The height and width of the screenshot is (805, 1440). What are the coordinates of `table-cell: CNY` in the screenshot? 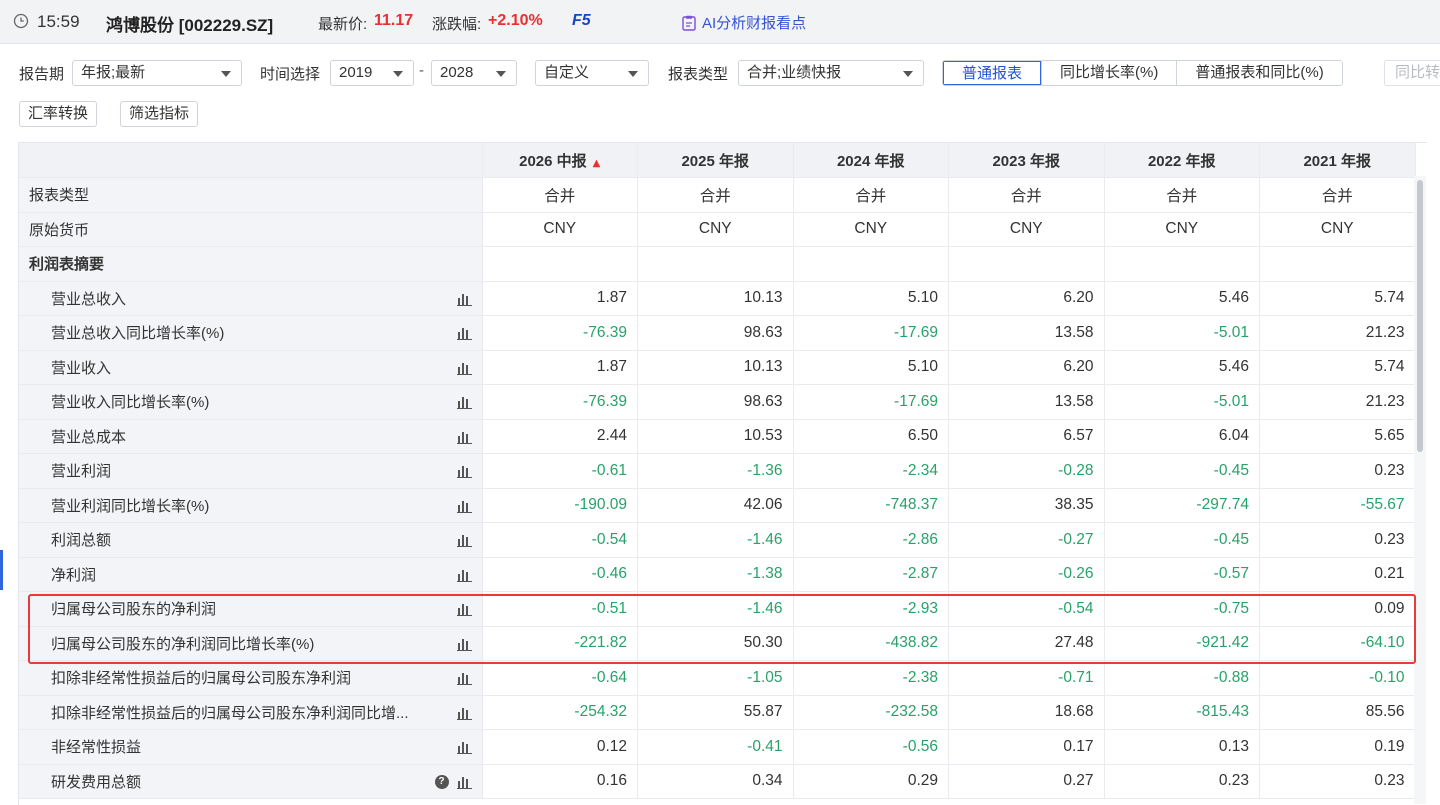 It's located at (871, 229).